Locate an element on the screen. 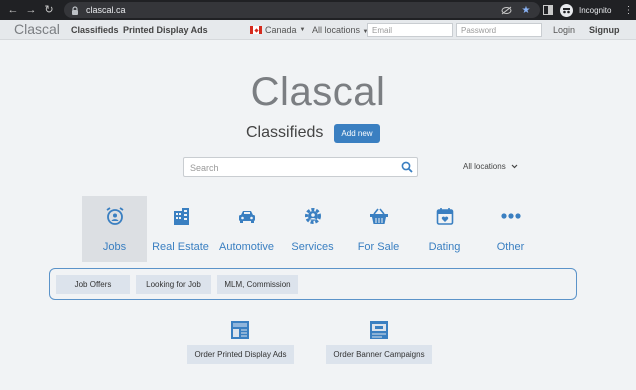 The height and width of the screenshot is (390, 636). browser-menu-icon: ⋮ is located at coordinates (628, 10).